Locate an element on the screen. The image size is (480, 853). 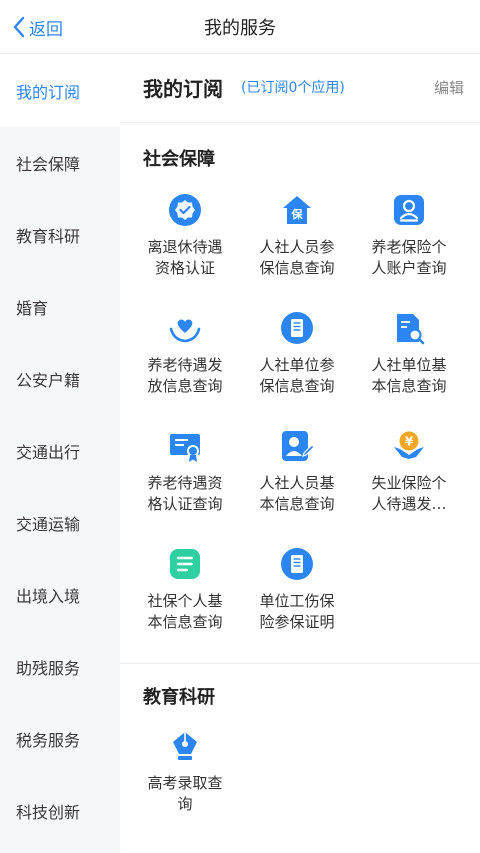
person-edit-icon is located at coordinates (298, 446).